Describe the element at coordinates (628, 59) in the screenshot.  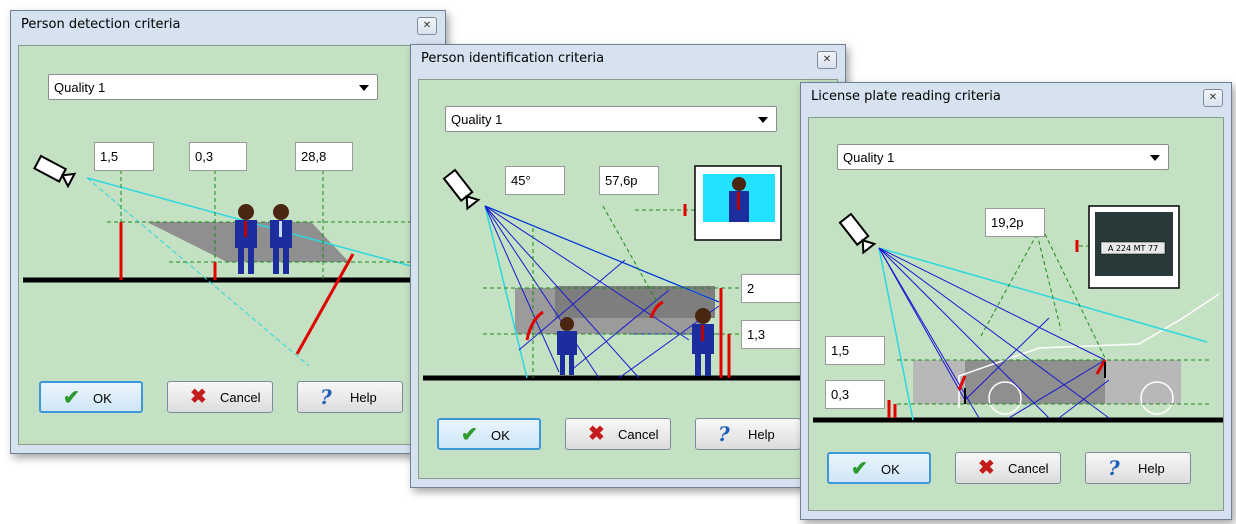
I see `title-bar: Person identification criteria ✕` at that location.